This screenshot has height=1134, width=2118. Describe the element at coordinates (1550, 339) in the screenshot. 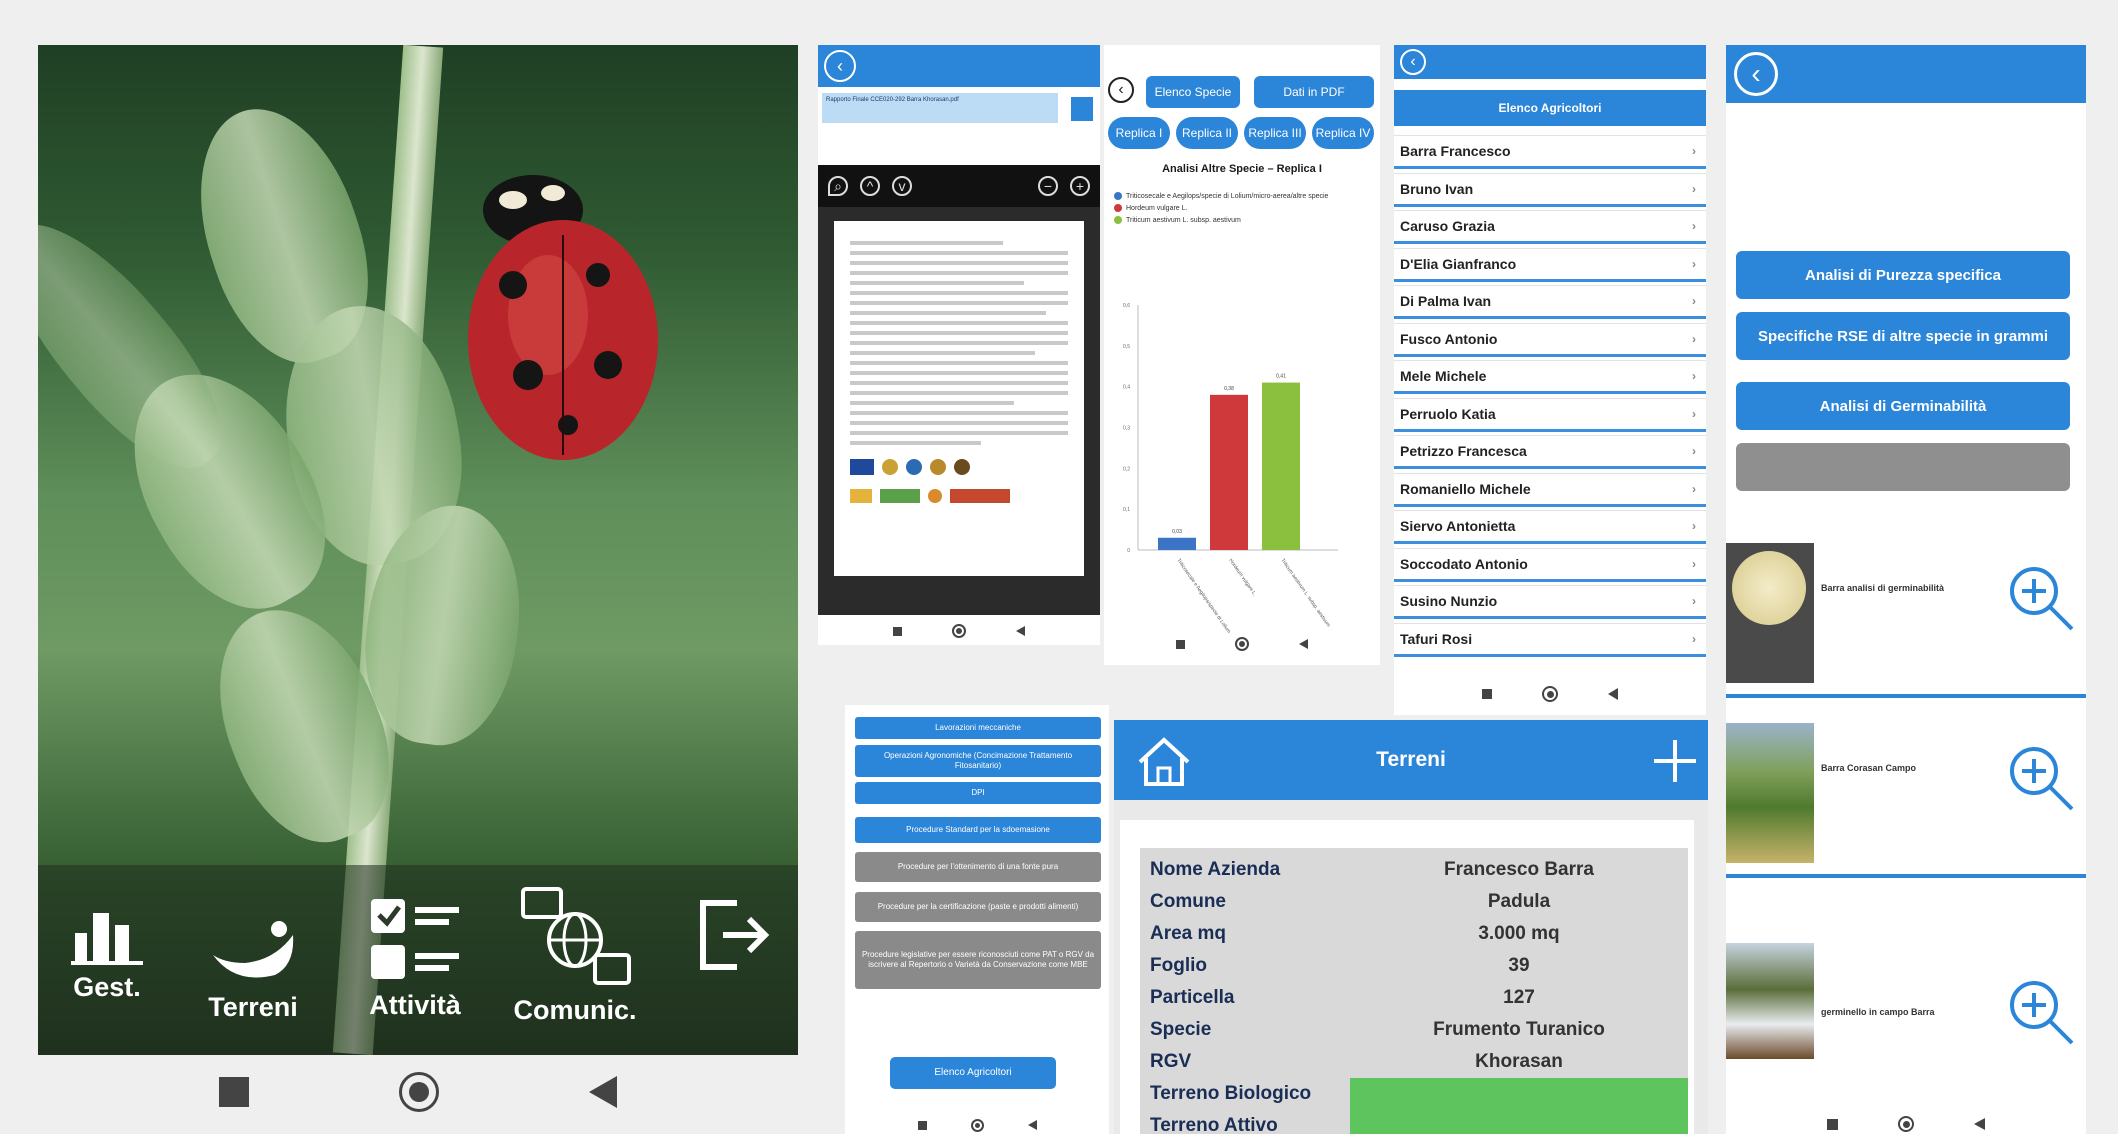

I see `farmer-list-item: Fusco Antonio ›` at that location.